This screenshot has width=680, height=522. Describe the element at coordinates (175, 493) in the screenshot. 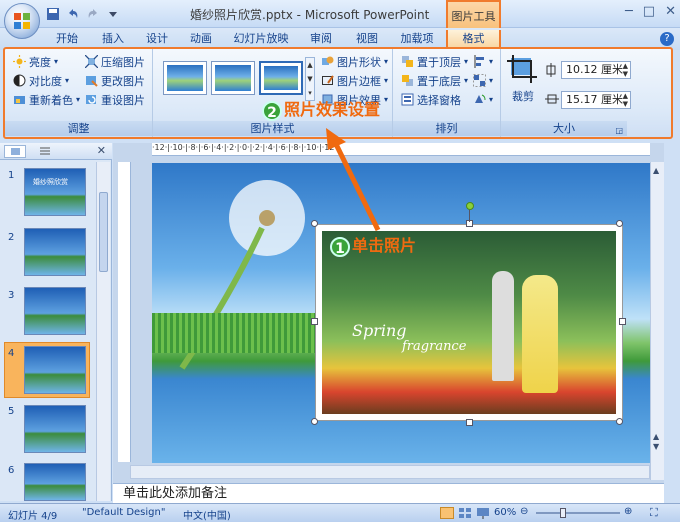

I see `notes-placeholder: 单击此处添加备注` at that location.